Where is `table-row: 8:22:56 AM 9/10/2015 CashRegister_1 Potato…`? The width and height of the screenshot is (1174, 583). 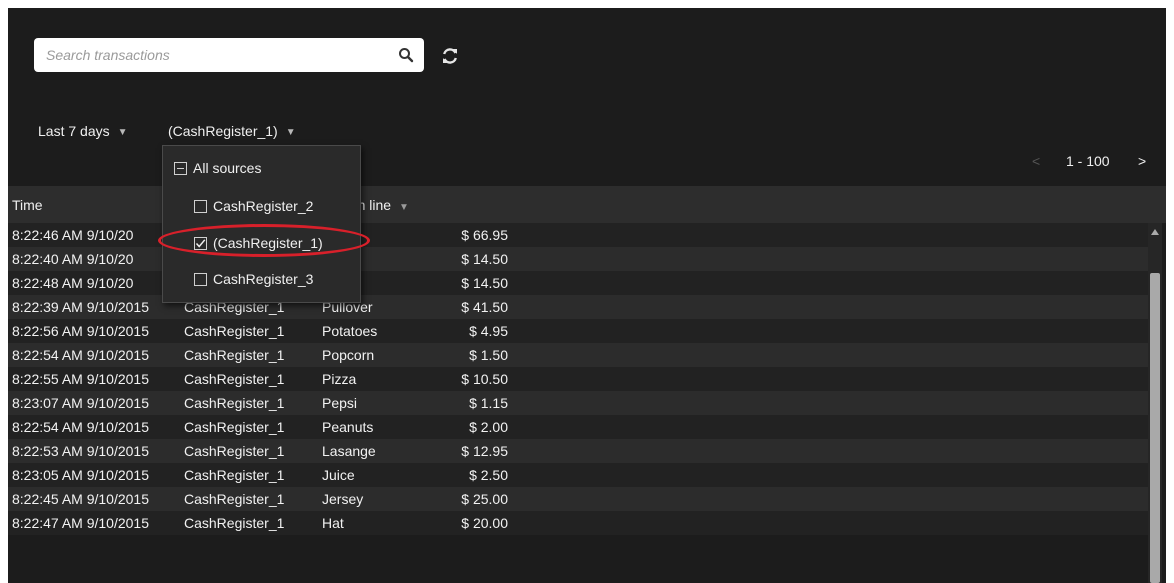 table-row: 8:22:56 AM 9/10/2015 CashRegister_1 Potato… is located at coordinates (578, 331).